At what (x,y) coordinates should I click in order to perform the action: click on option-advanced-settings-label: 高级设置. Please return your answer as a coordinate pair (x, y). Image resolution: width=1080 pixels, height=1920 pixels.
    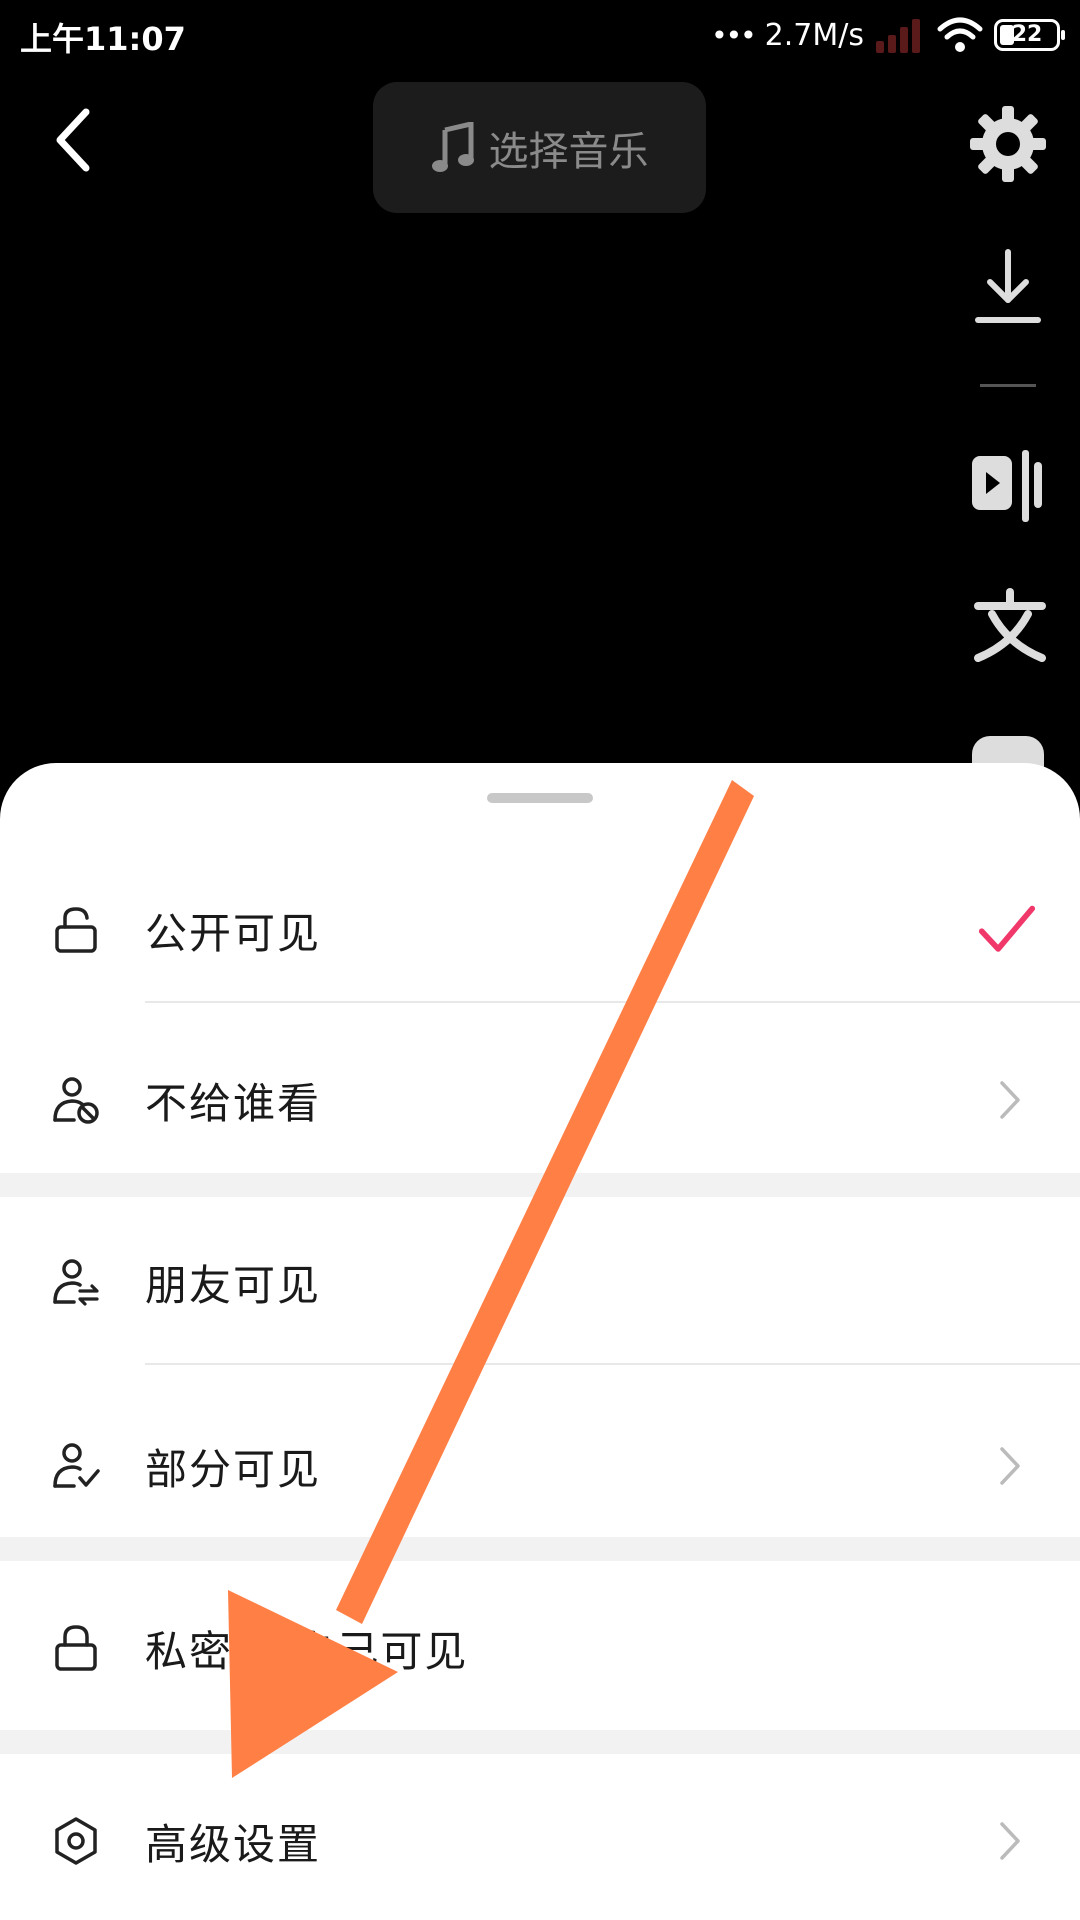
    Looking at the image, I should click on (233, 1844).